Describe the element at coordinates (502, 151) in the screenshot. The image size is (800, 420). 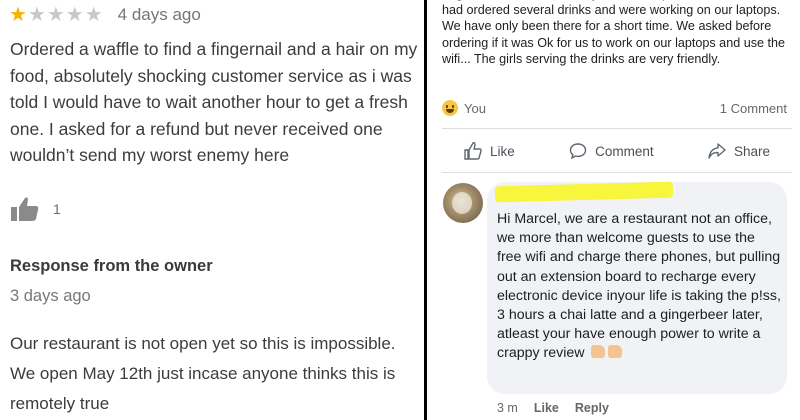
I see `like-label: Like` at that location.